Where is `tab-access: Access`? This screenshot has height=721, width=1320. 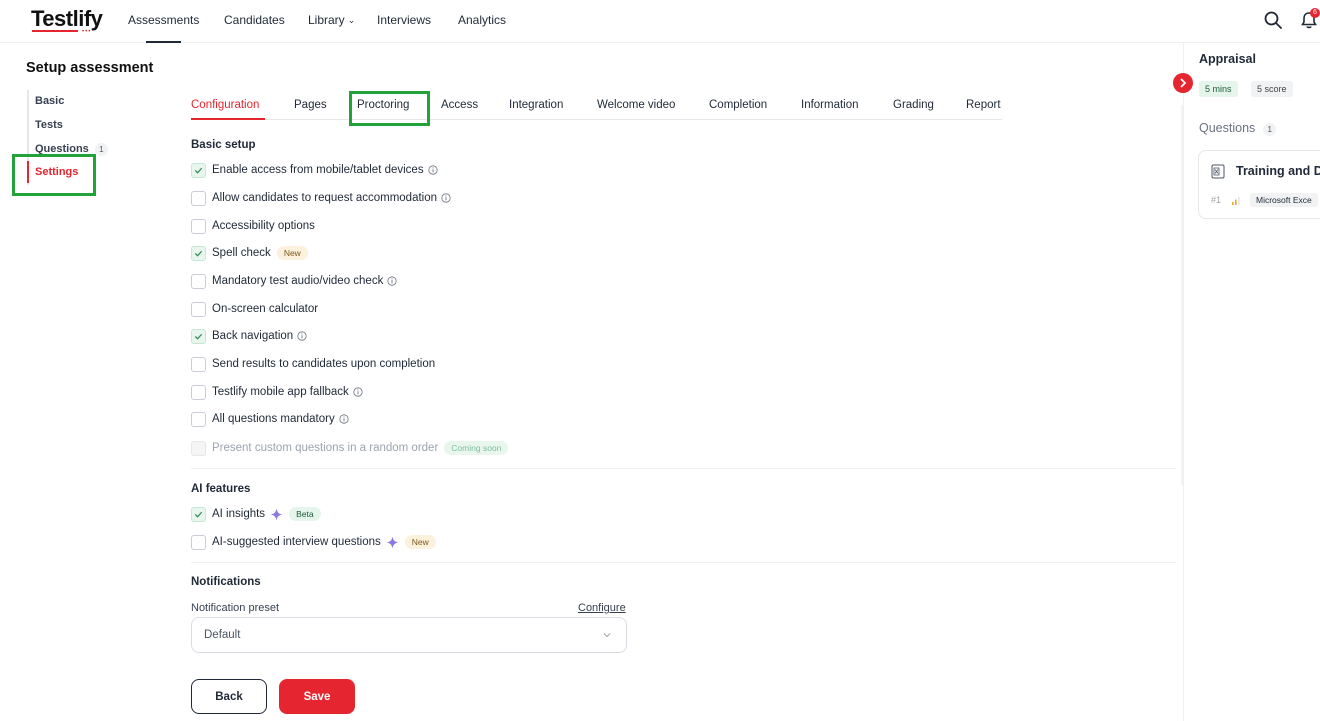 tab-access: Access is located at coordinates (459, 105).